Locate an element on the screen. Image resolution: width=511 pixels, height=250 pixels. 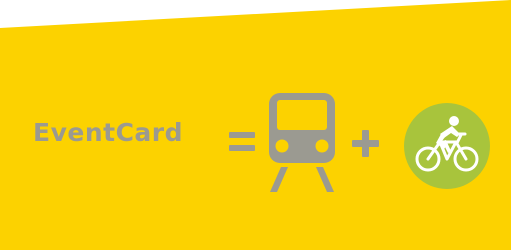
plus-icon is located at coordinates (365, 143).